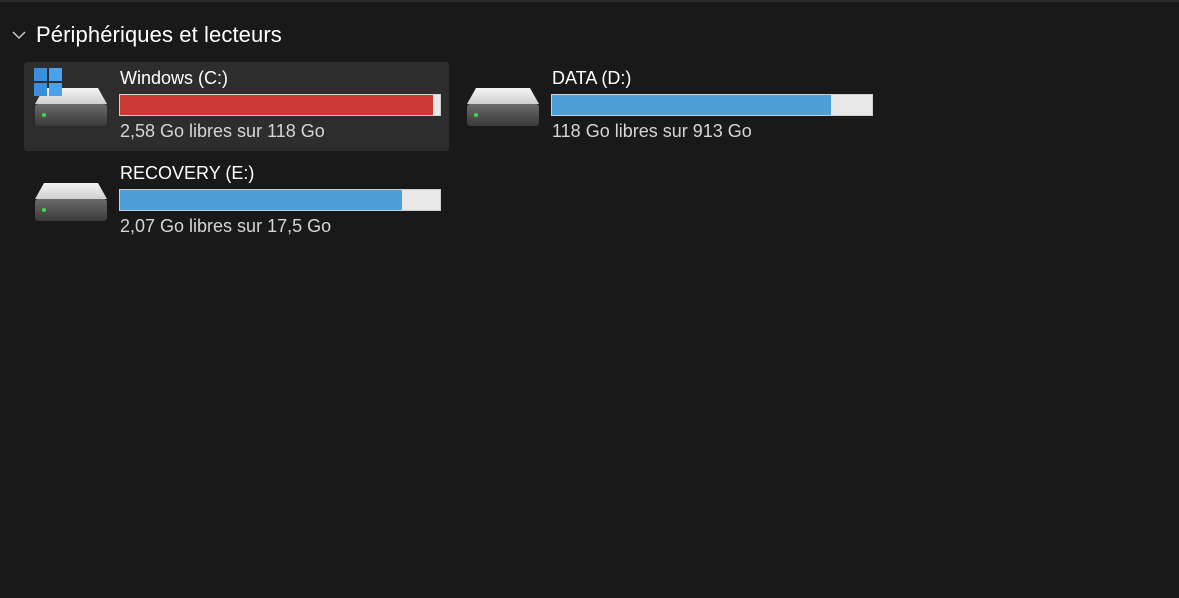  I want to click on section-title: Périphériques et lecteurs, so click(159, 34).